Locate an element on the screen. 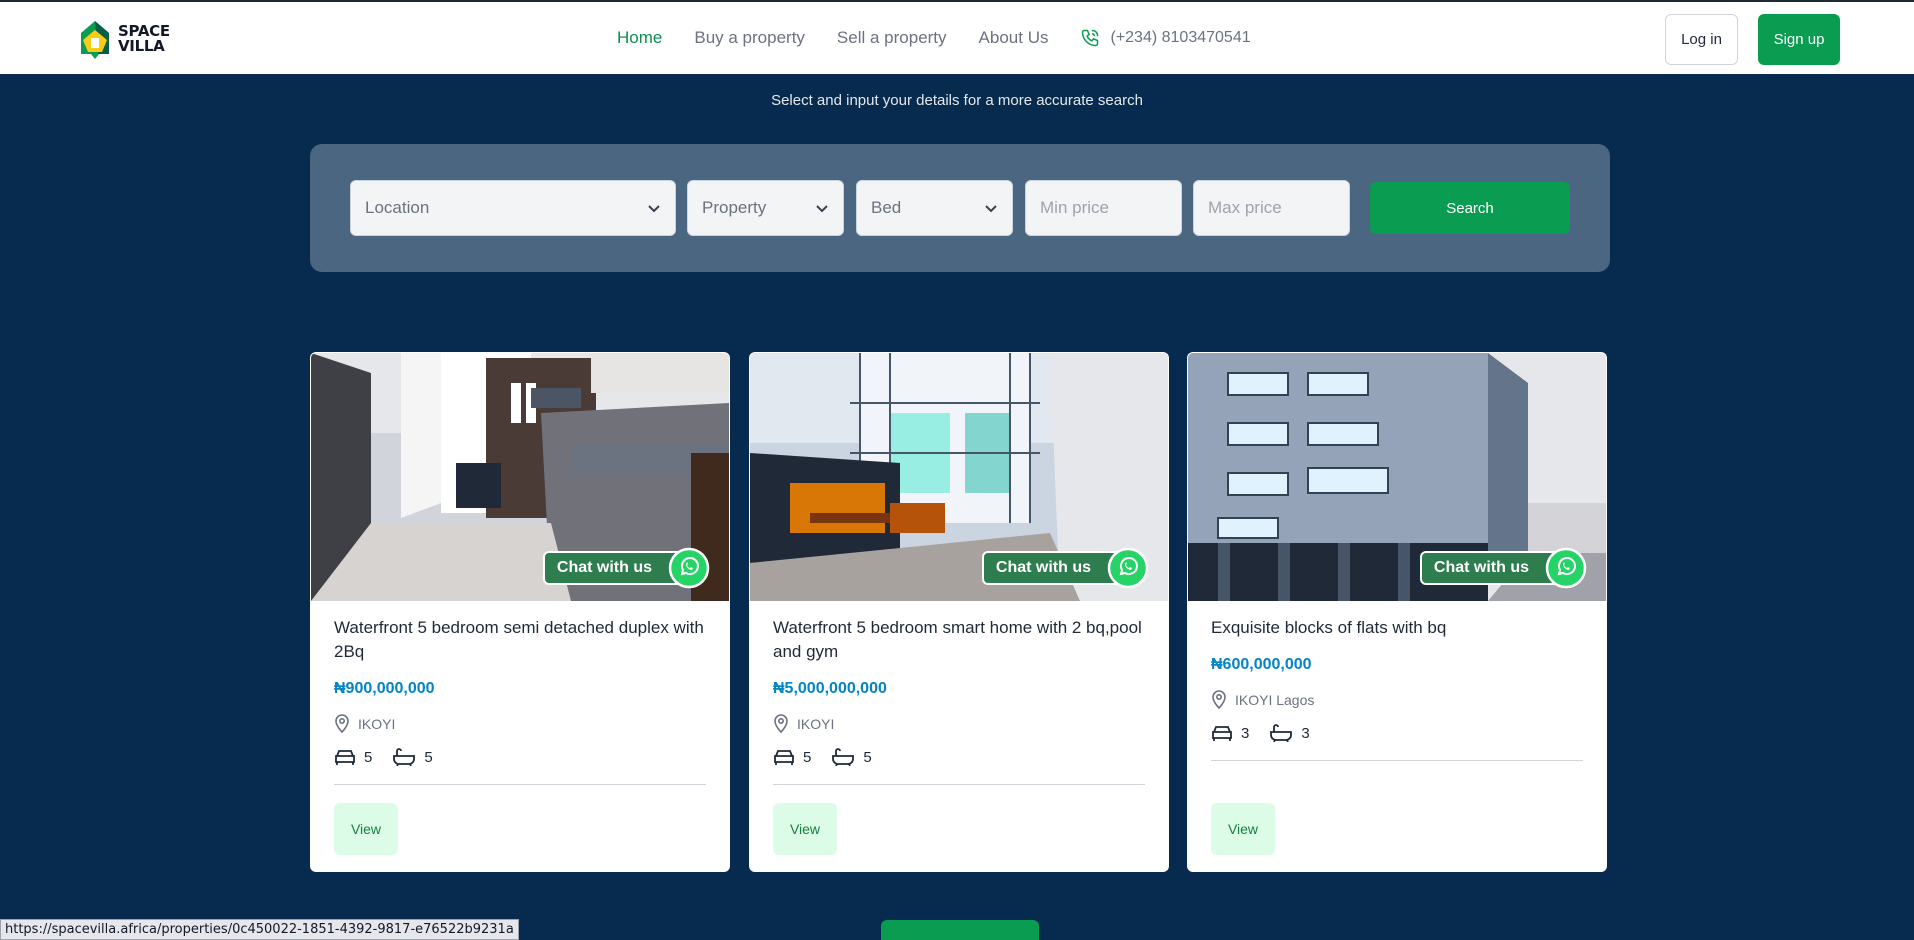 The width and height of the screenshot is (1914, 940). nav-phone: (+234) 8103470541 is located at coordinates (1165, 38).